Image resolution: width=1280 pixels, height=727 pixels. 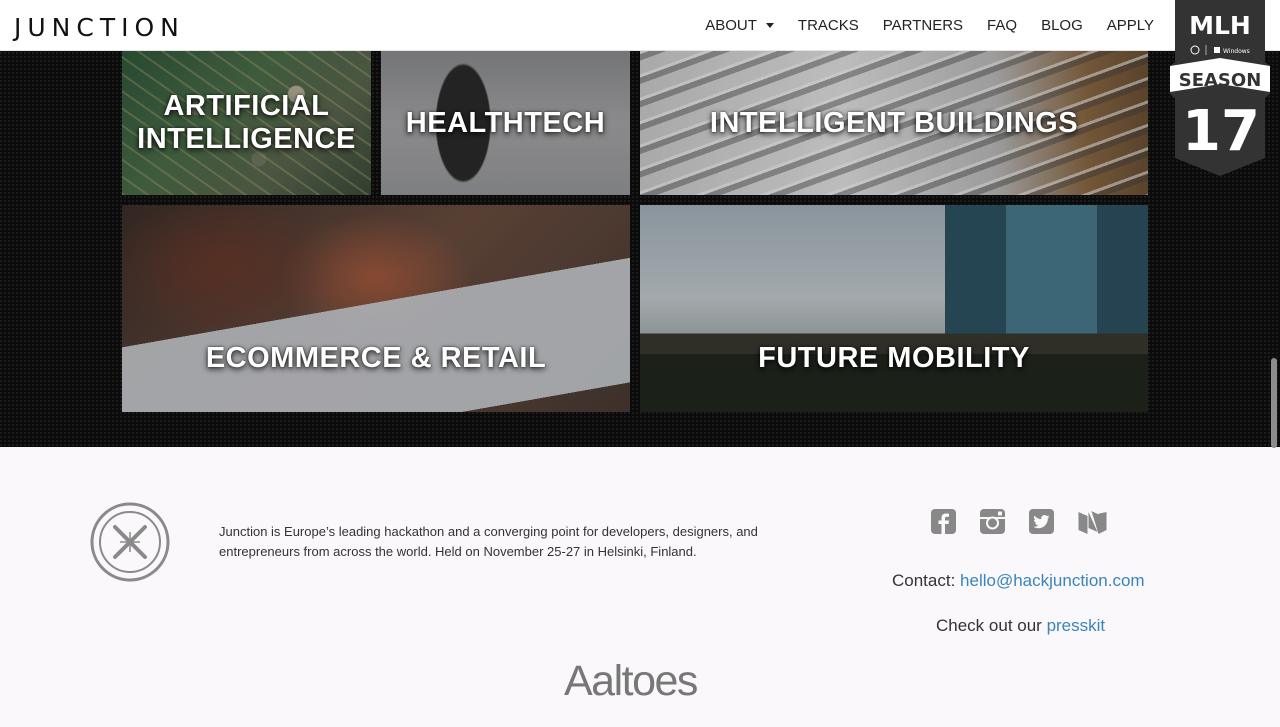 I want to click on nav-about: ABOUT, so click(x=739, y=25).